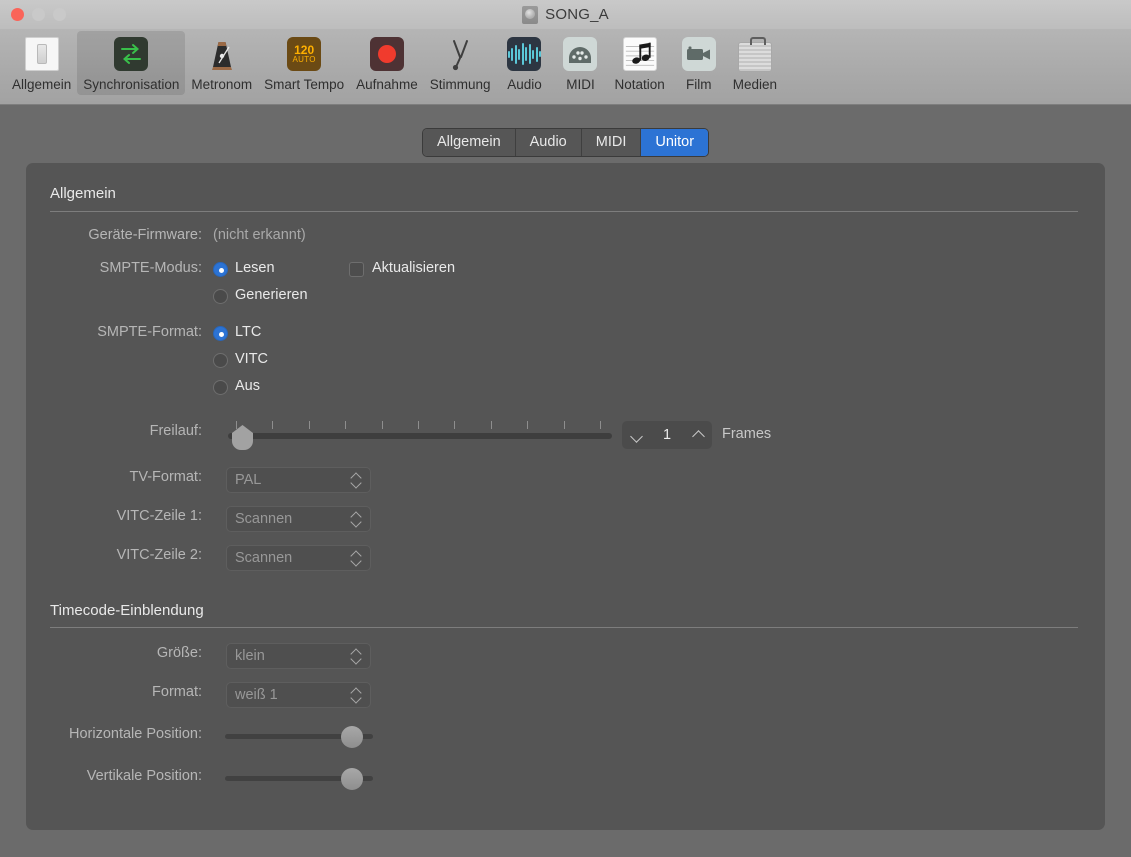 The height and width of the screenshot is (857, 1131). Describe the element at coordinates (220, 269) in the screenshot. I see `smpte-mode-radio-lesen` at that location.